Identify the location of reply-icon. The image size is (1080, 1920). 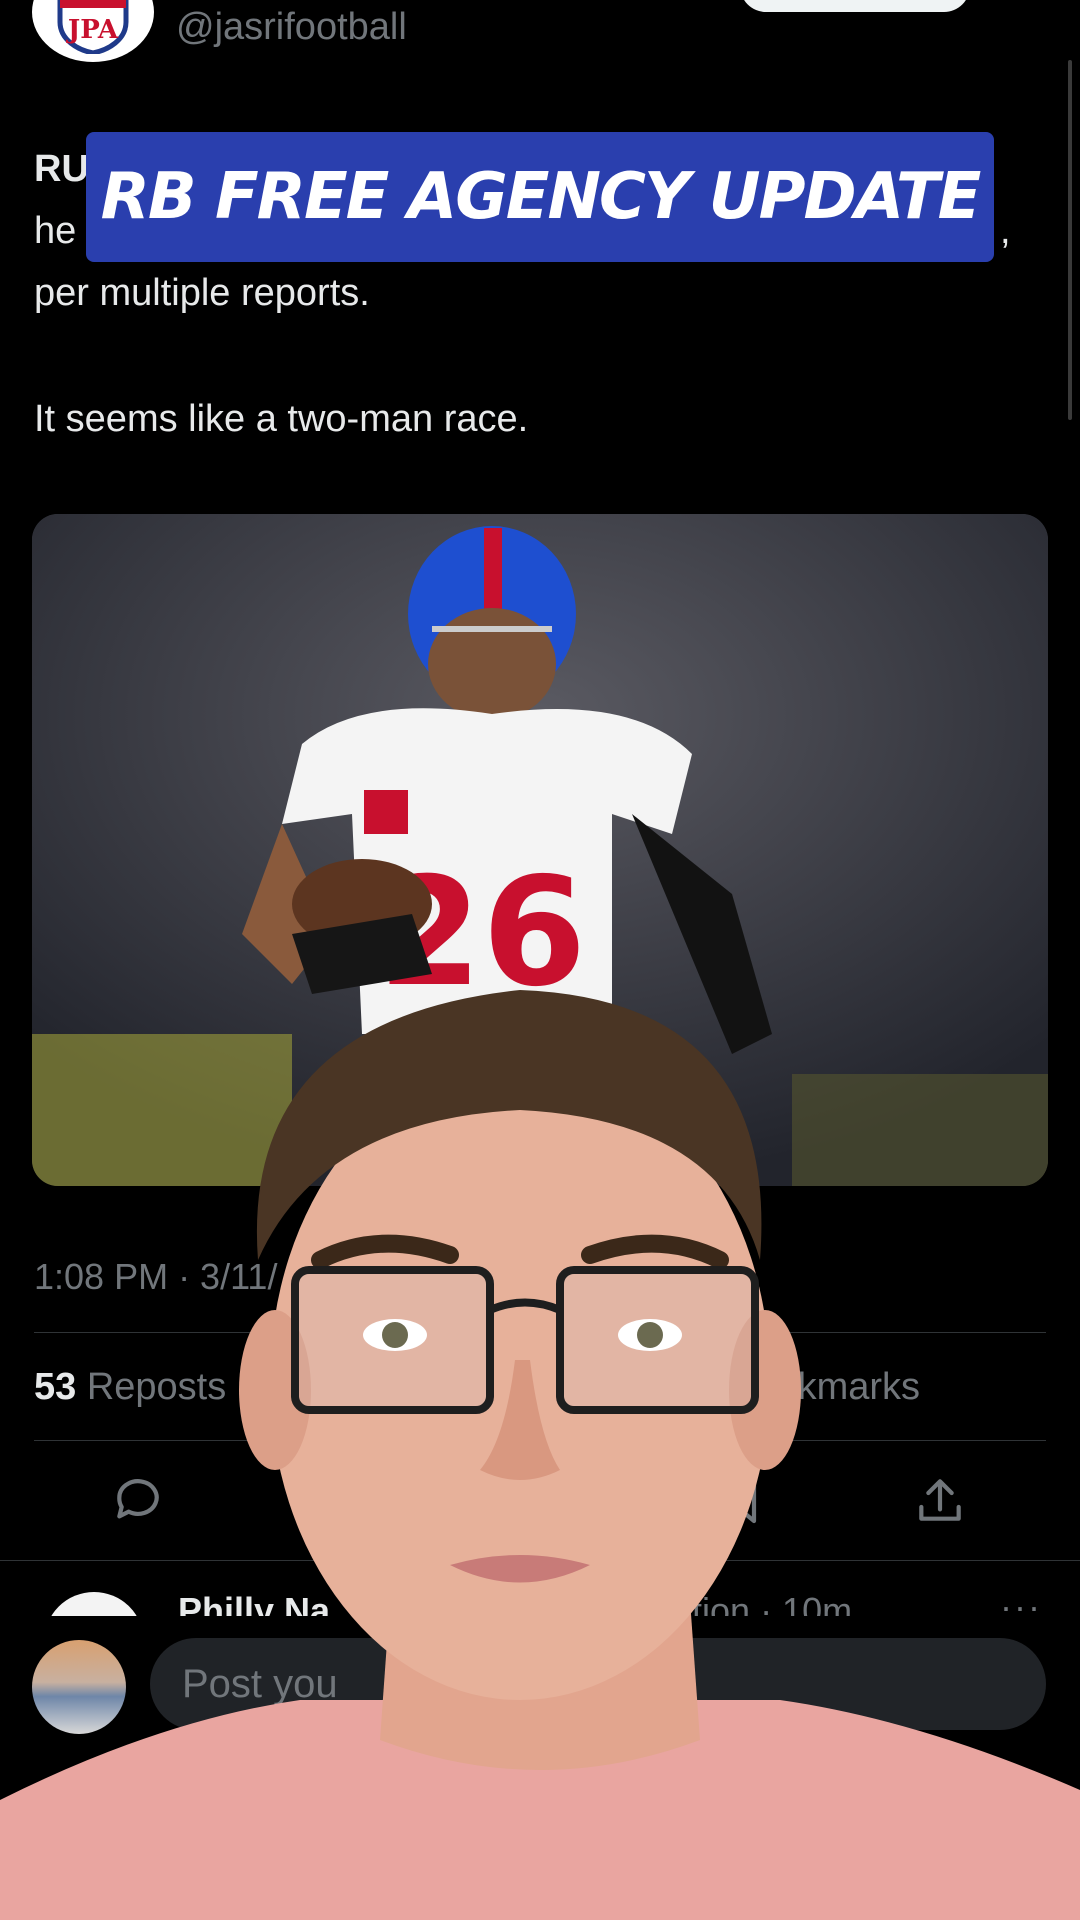
(138, 1500).